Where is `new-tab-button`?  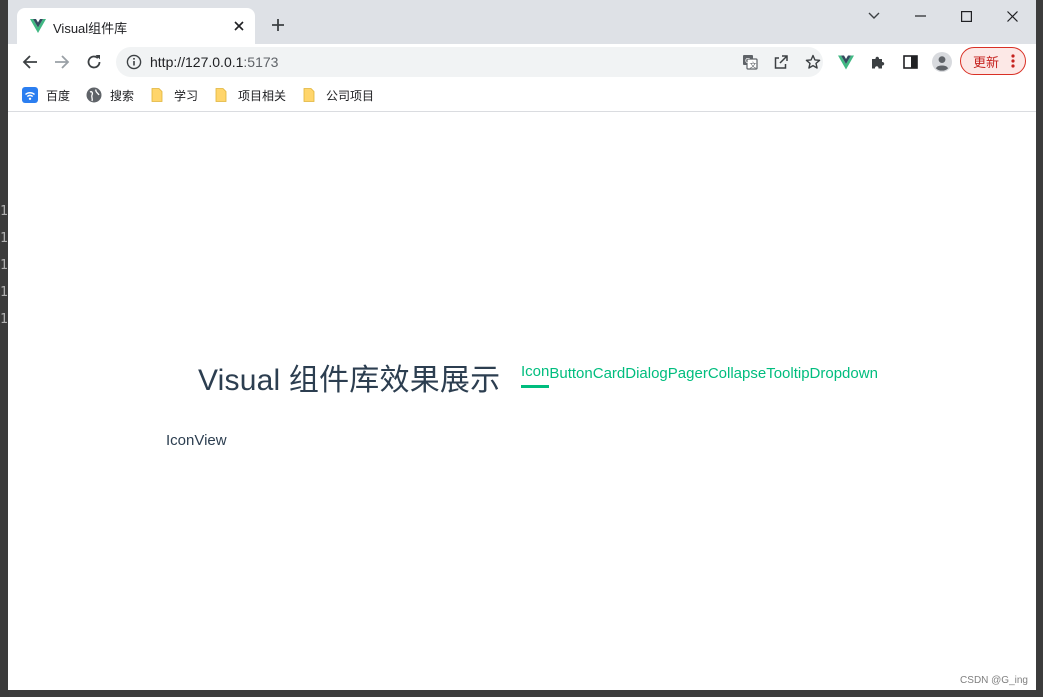
new-tab-button is located at coordinates (278, 25).